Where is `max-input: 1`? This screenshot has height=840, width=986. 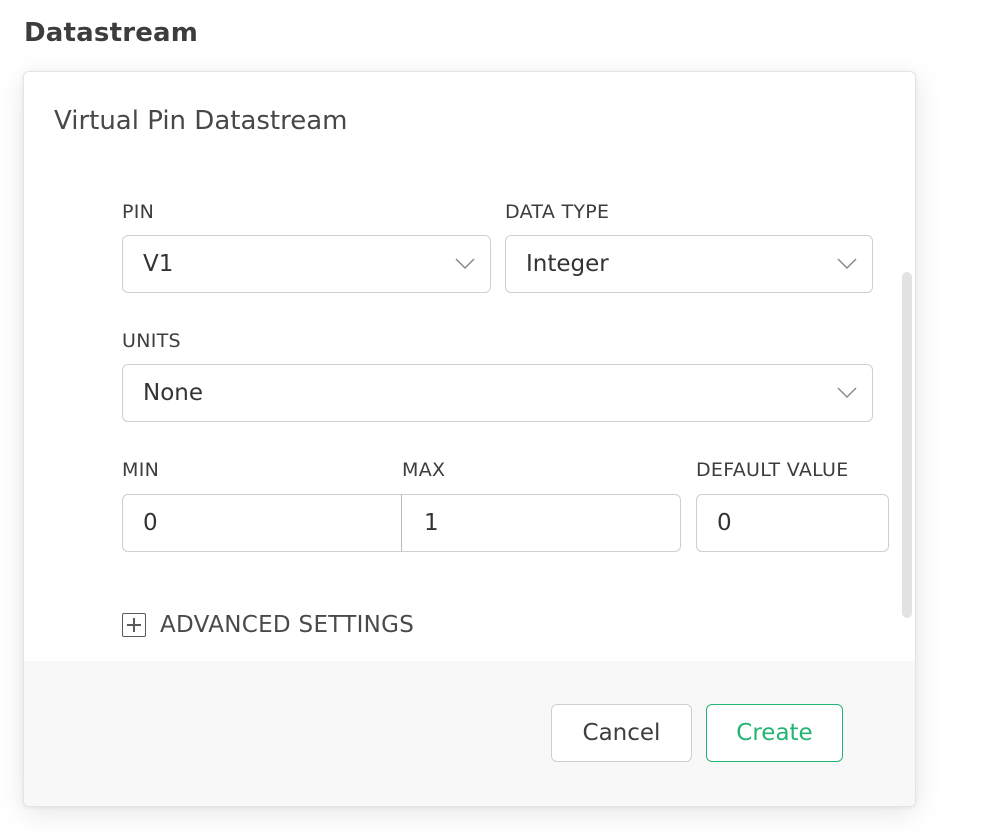 max-input: 1 is located at coordinates (541, 523).